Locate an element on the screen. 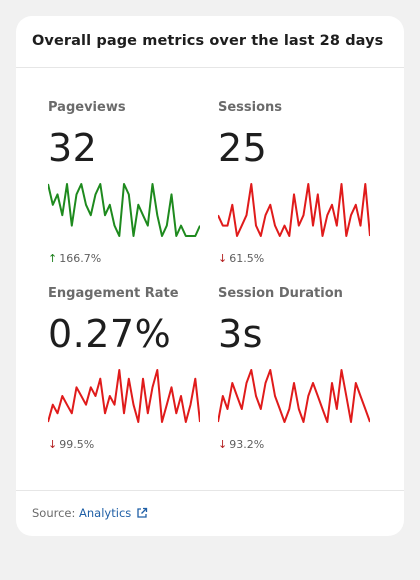 The height and width of the screenshot is (580, 420). metric-pageviews: Pageviews 32 ↑ 166.7% is located at coordinates (128, 182).